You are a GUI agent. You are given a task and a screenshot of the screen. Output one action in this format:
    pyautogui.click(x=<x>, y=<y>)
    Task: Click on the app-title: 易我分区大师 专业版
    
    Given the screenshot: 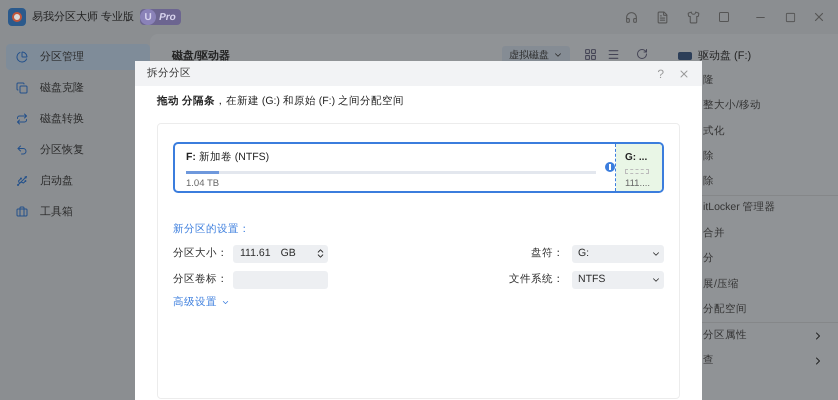 What is the action you would take?
    pyautogui.click(x=83, y=17)
    